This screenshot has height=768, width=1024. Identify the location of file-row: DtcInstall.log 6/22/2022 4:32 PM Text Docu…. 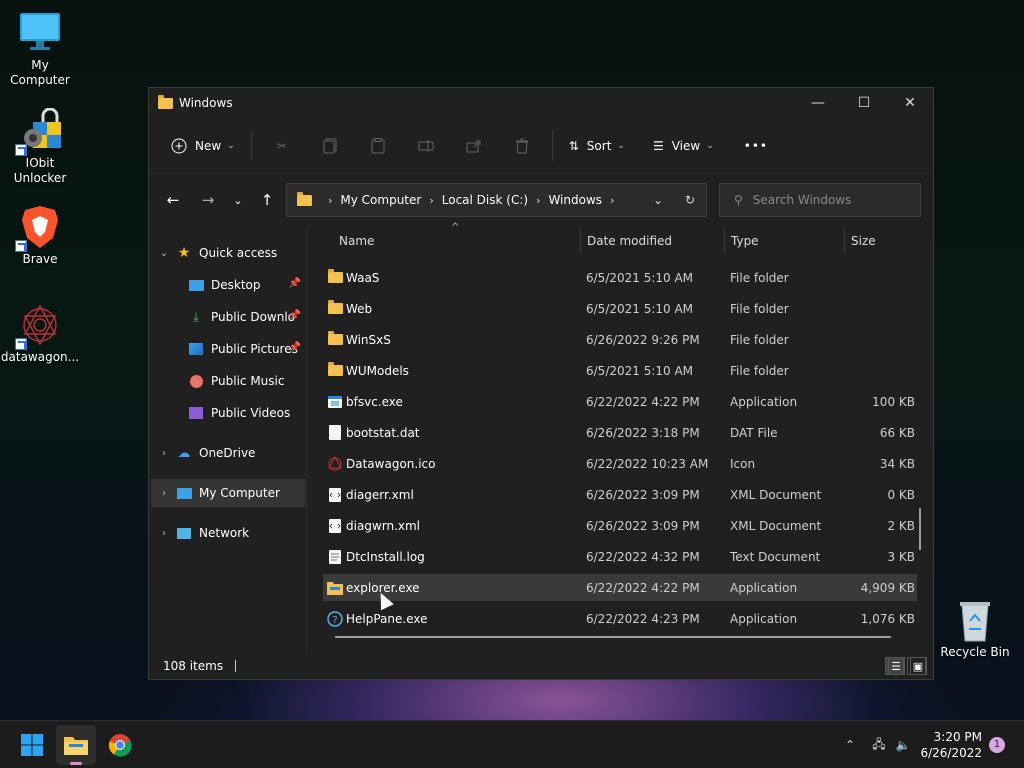
(620, 556).